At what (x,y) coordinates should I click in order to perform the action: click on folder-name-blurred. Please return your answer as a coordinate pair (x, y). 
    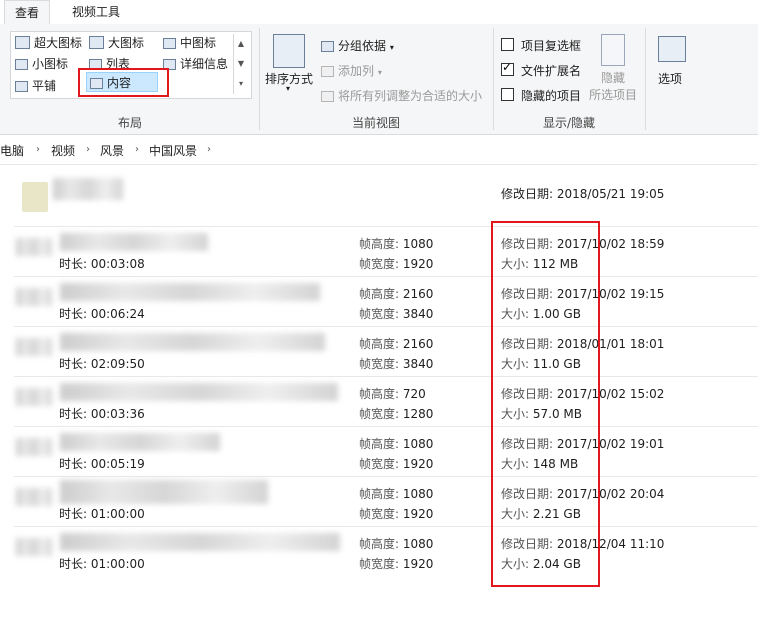
    Looking at the image, I should click on (88, 189).